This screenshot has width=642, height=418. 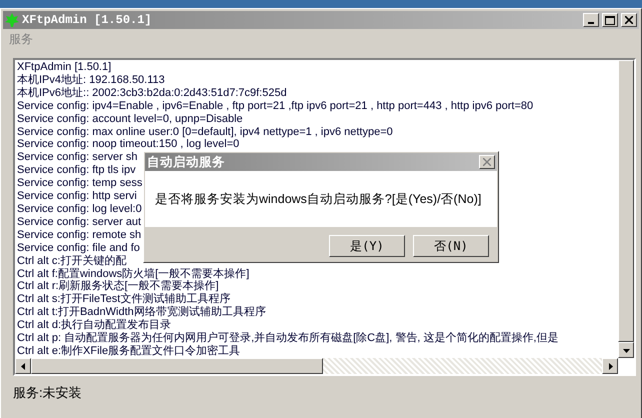 I want to click on log-line: Service config: log level:0, so click(x=79, y=209).